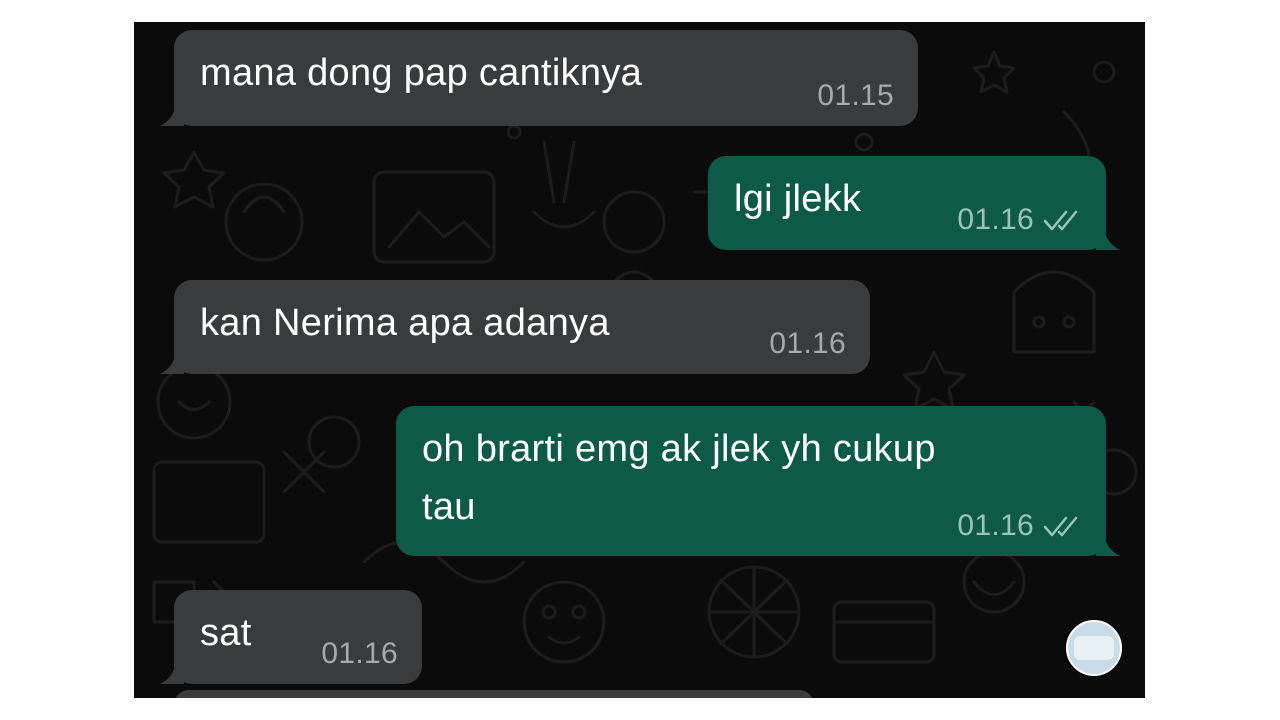  I want to click on message-bubble-outgoing: lgi jlekk 01.16, so click(914, 203).